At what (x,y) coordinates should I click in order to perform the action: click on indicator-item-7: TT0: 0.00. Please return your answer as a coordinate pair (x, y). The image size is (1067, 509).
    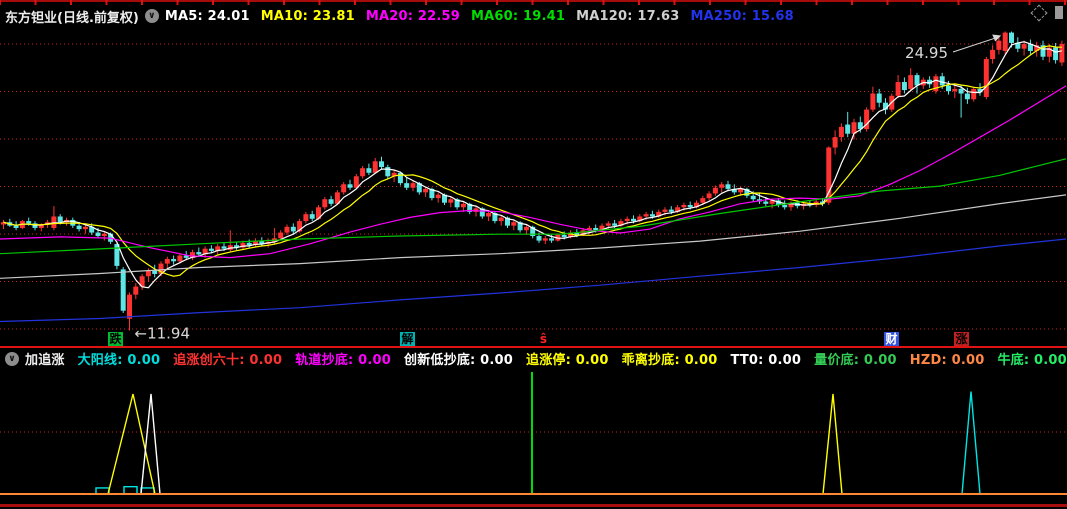
    Looking at the image, I should click on (766, 360).